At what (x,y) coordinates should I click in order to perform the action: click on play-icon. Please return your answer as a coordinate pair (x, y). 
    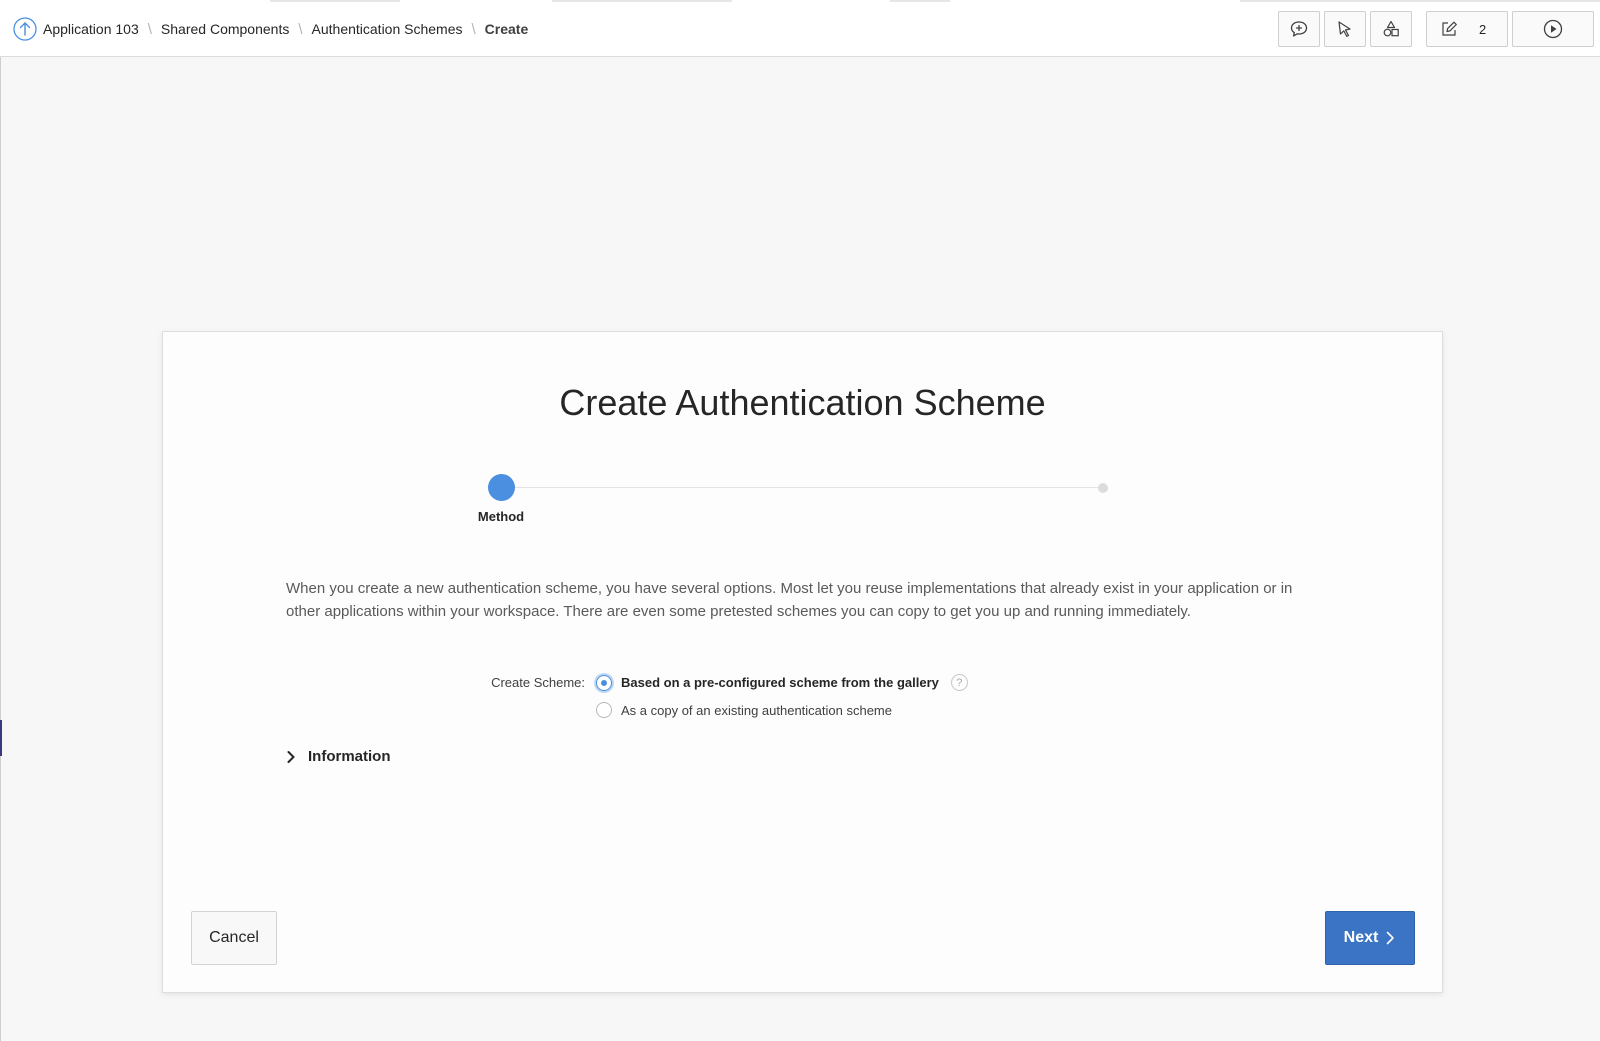
    Looking at the image, I should click on (1553, 29).